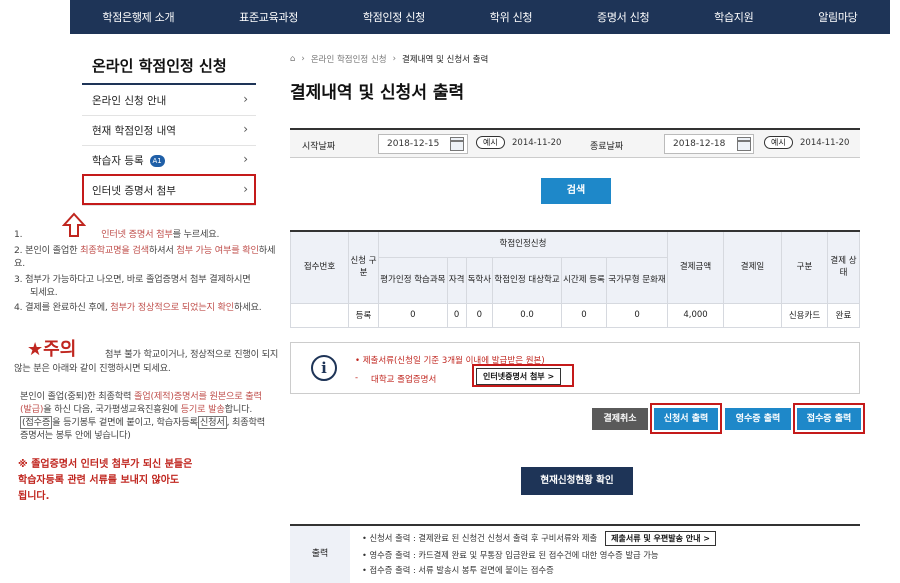 Image resolution: width=900 pixels, height=583 pixels. Describe the element at coordinates (324, 368) in the screenshot. I see `info-icon: i` at that location.